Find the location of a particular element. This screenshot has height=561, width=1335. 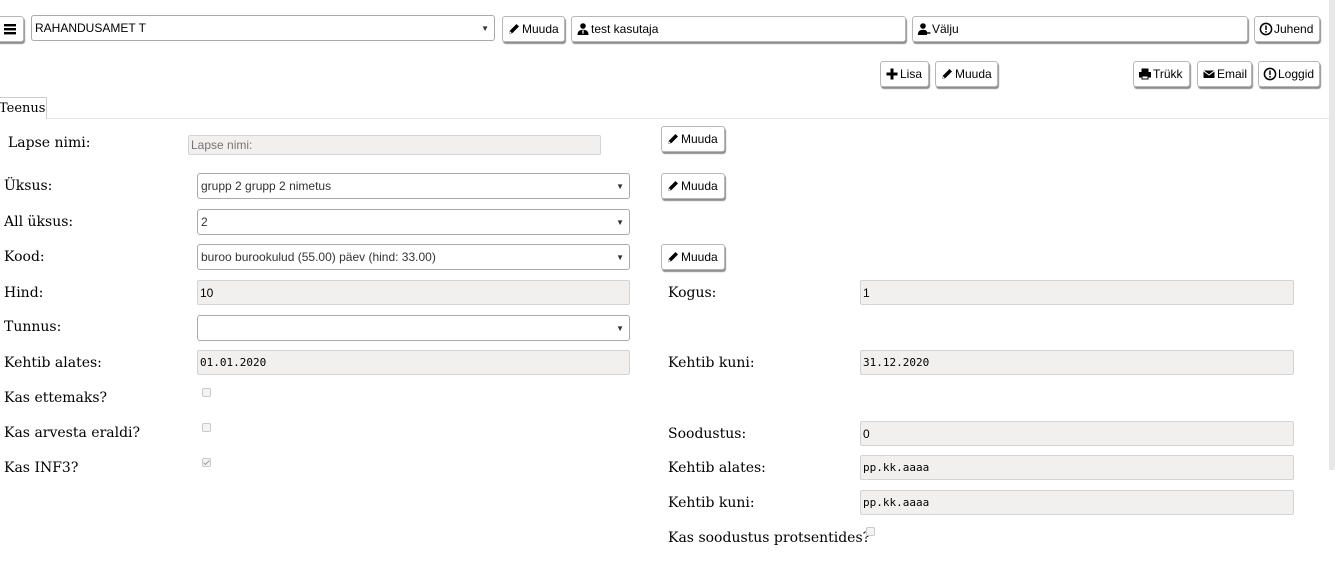

valid-to-value: 31.12.2020 is located at coordinates (896, 362).